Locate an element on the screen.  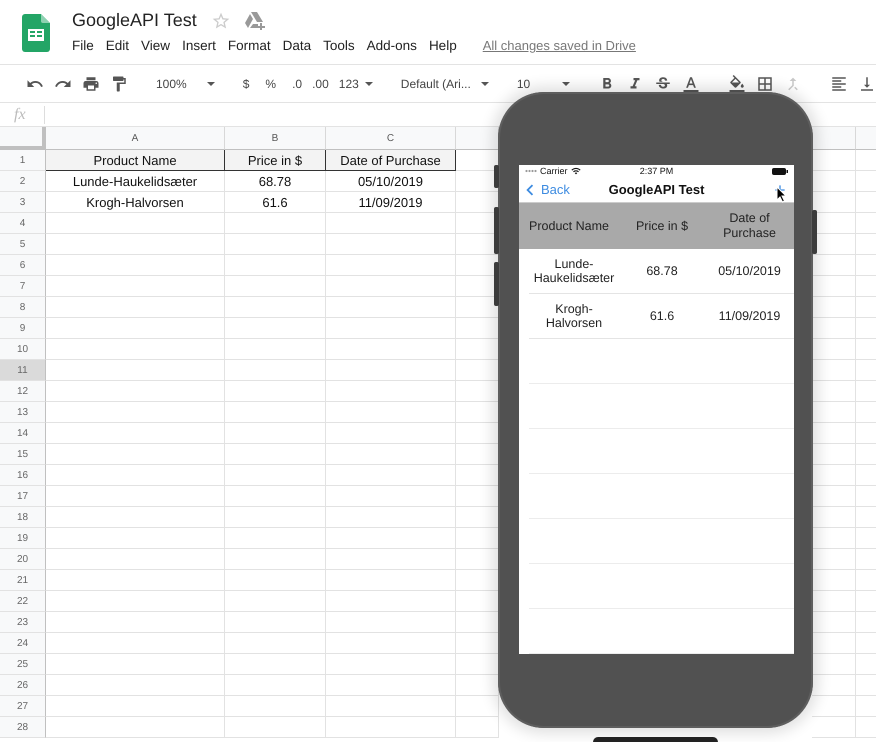
row-header: 15 is located at coordinates (23, 454).